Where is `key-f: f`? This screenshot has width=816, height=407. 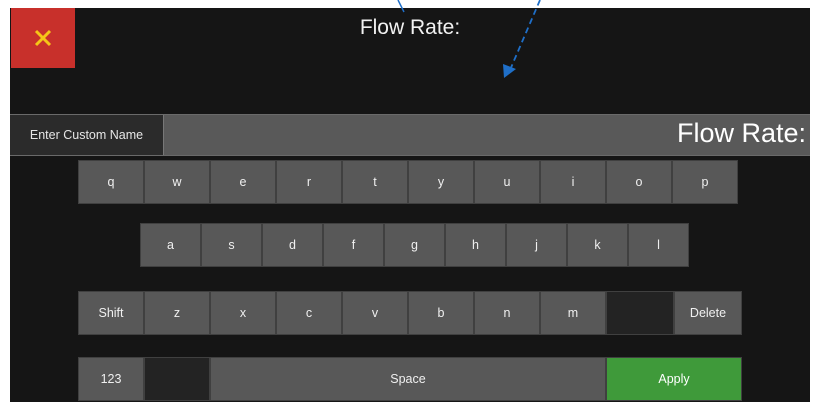 key-f: f is located at coordinates (353, 245).